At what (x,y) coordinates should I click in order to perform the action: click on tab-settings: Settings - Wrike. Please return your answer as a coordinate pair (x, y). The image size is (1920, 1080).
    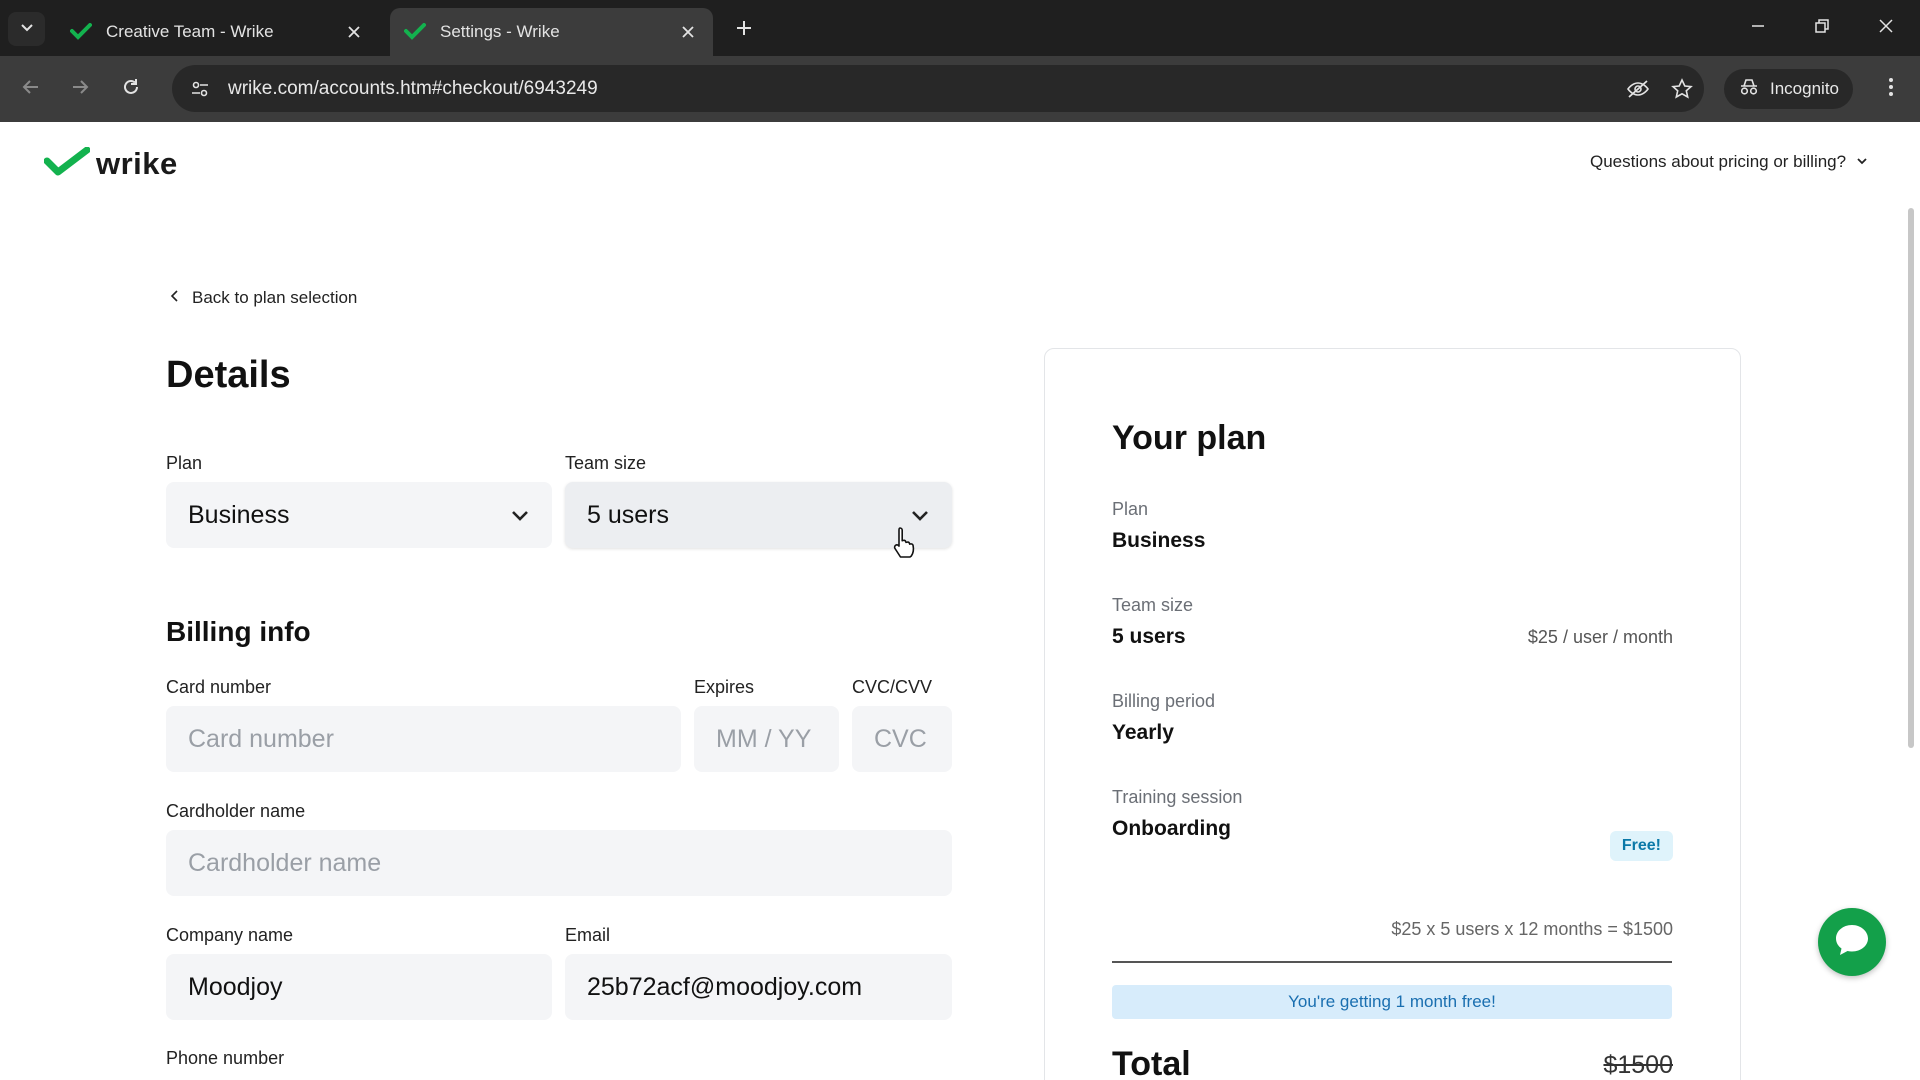
    Looking at the image, I should click on (551, 32).